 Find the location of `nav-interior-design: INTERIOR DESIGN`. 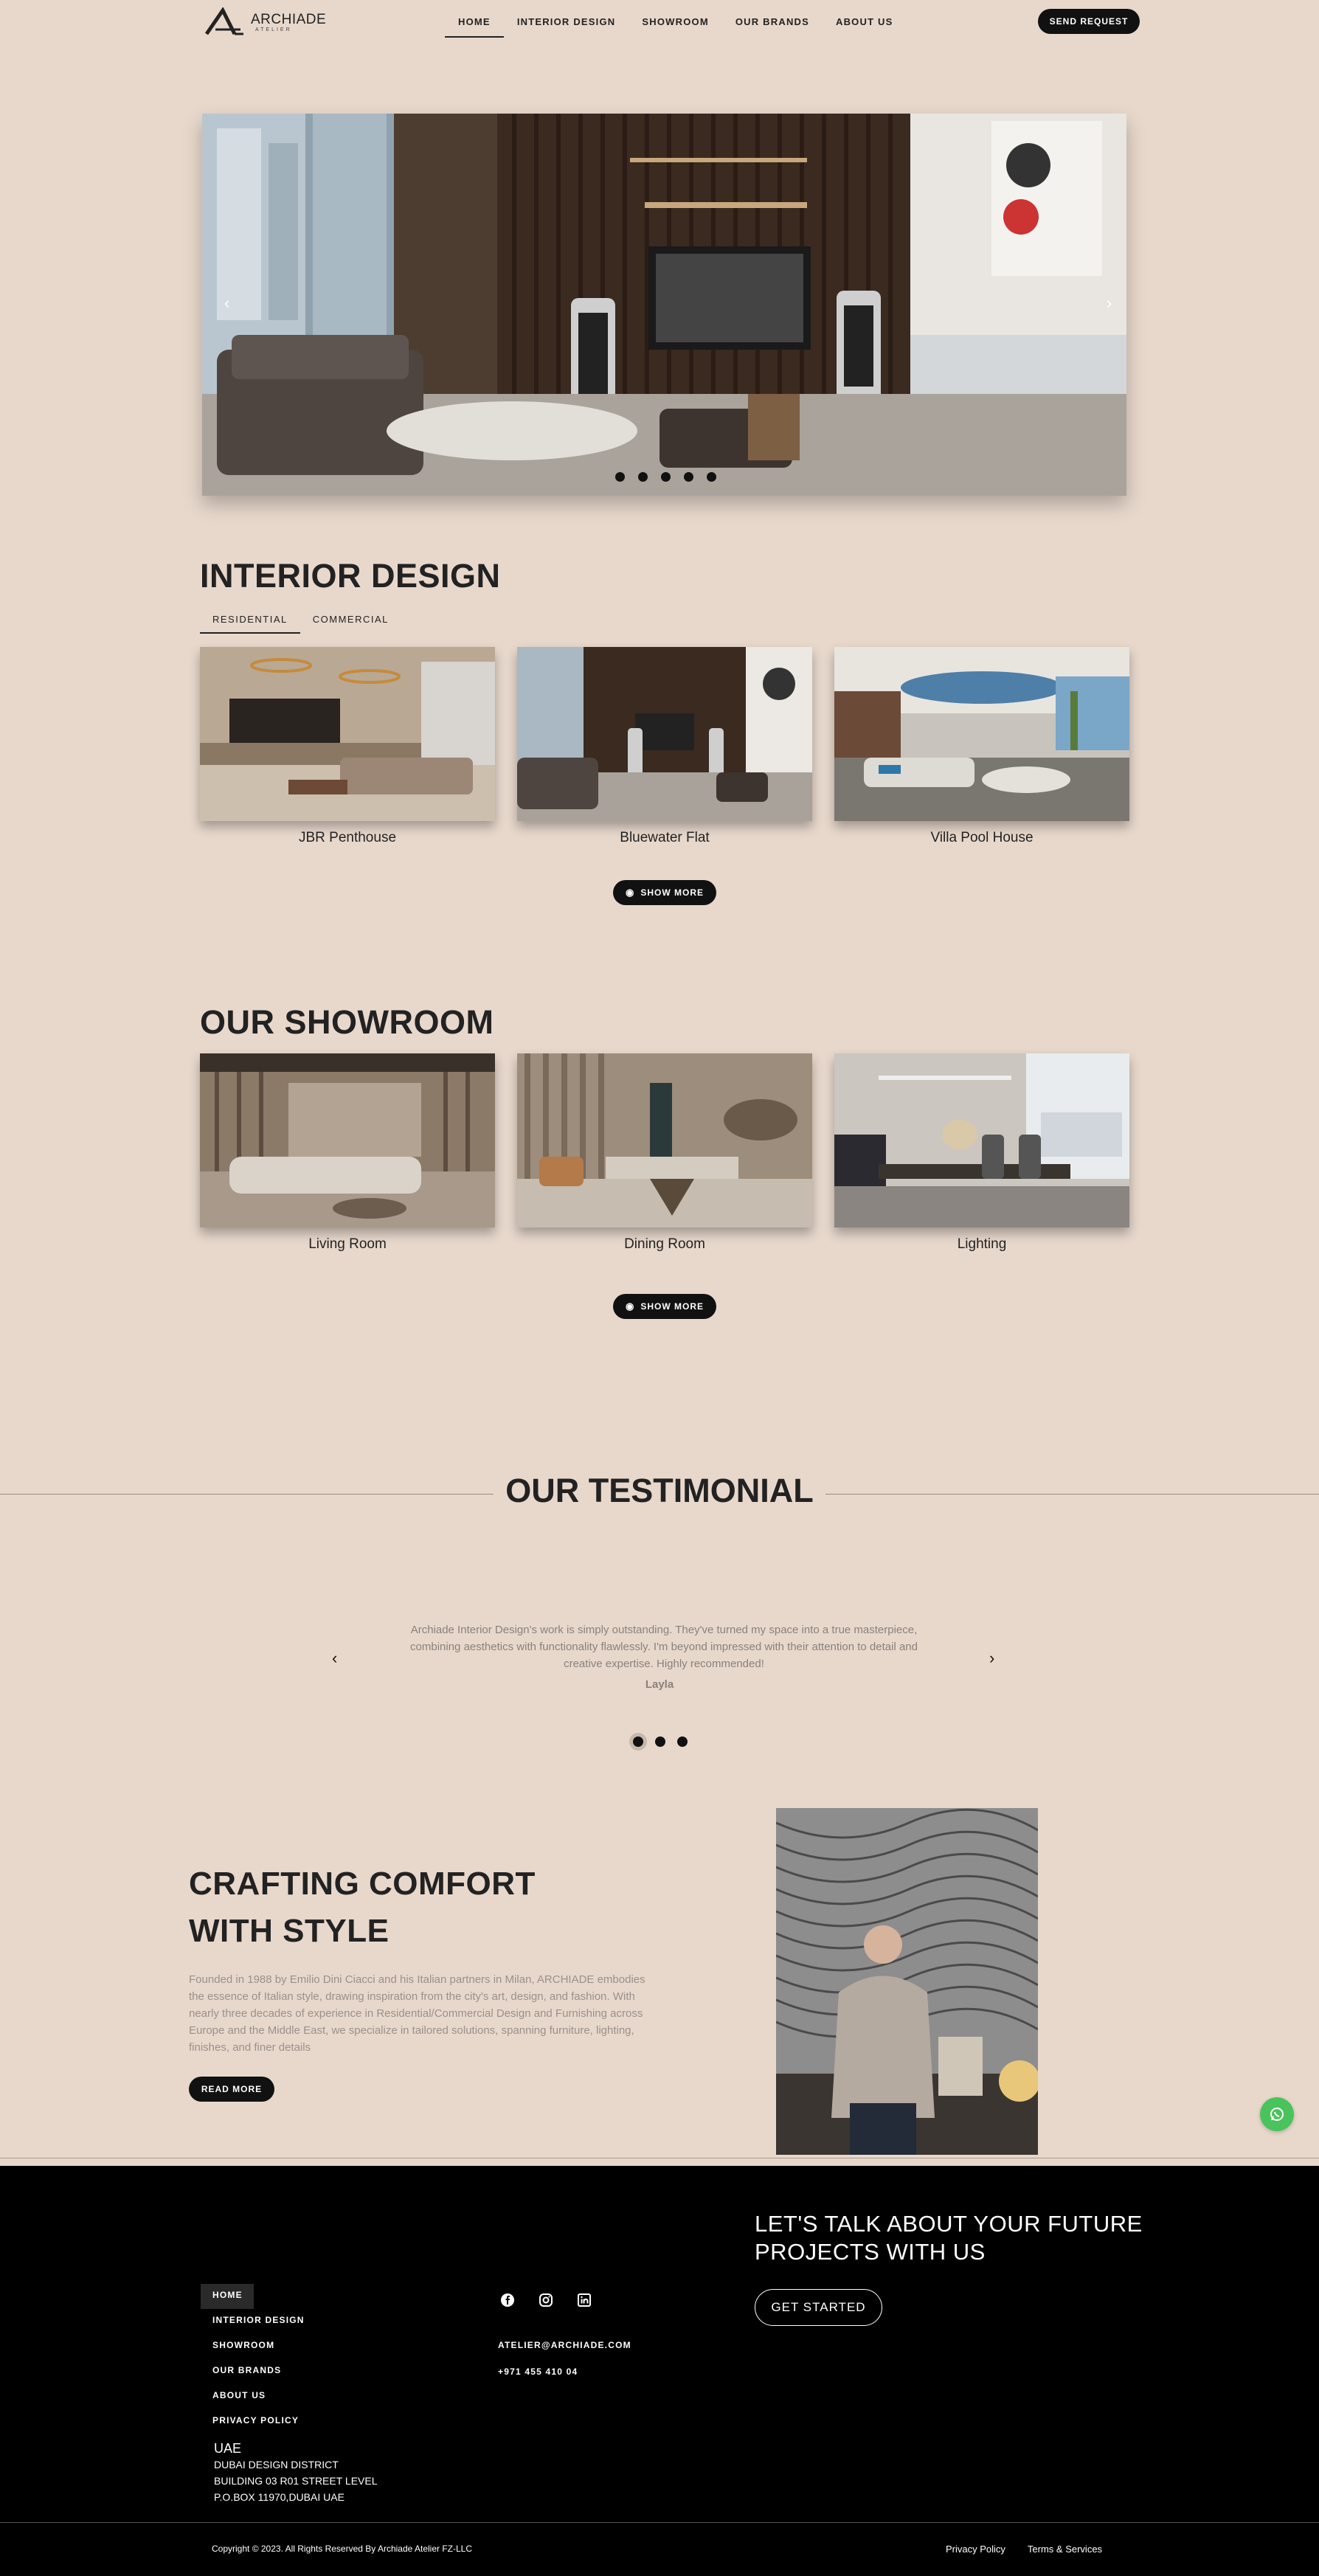

nav-interior-design: INTERIOR DESIGN is located at coordinates (566, 23).